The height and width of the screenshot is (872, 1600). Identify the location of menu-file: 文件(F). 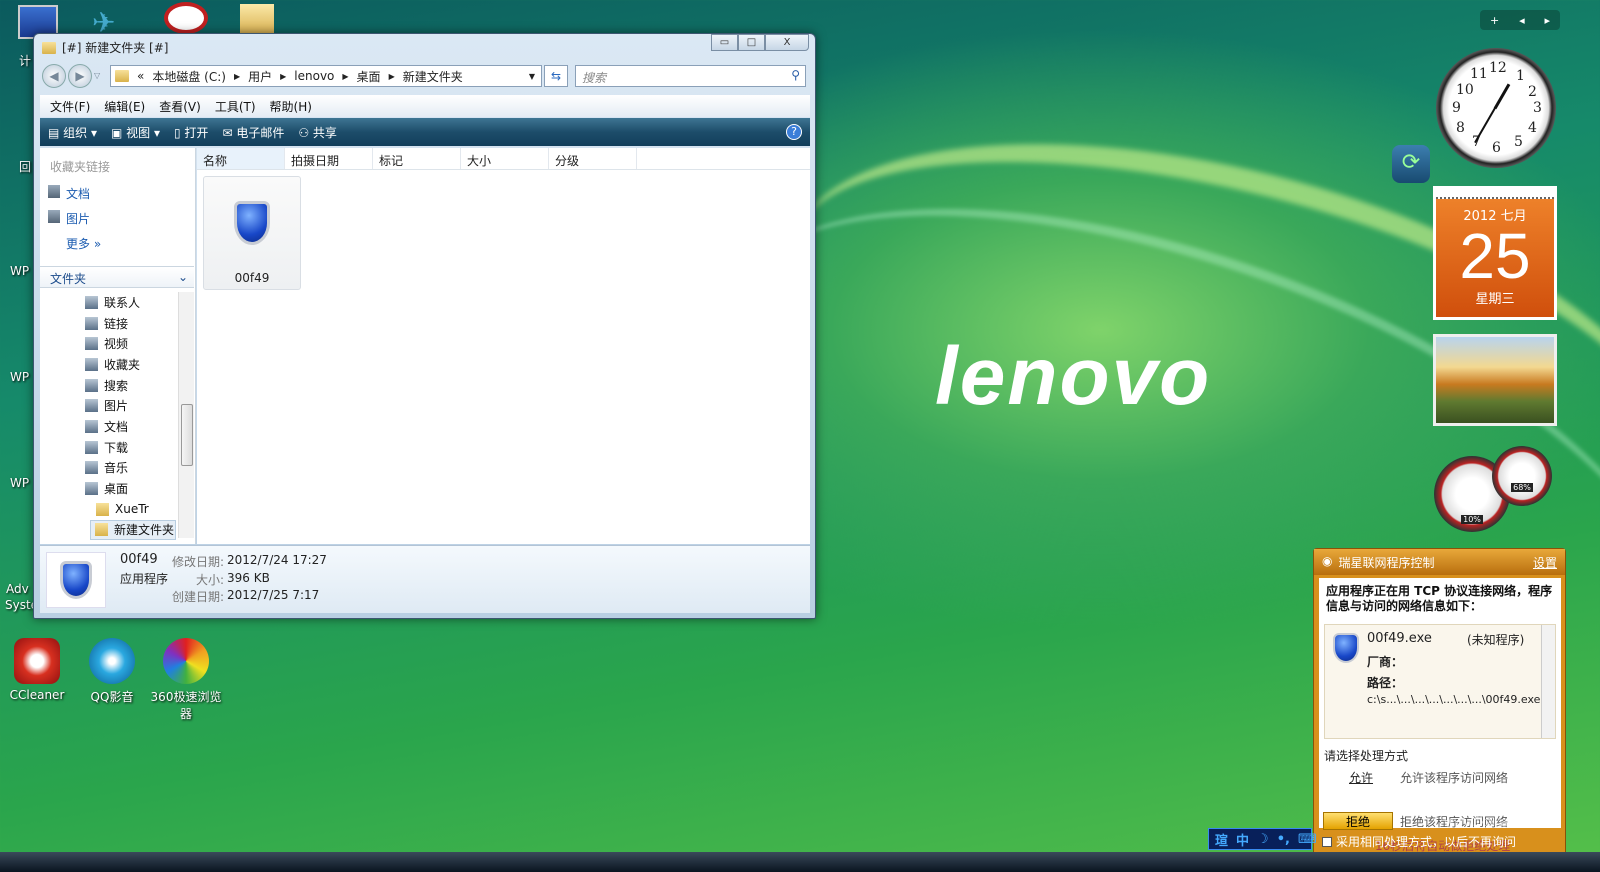
(70, 106).